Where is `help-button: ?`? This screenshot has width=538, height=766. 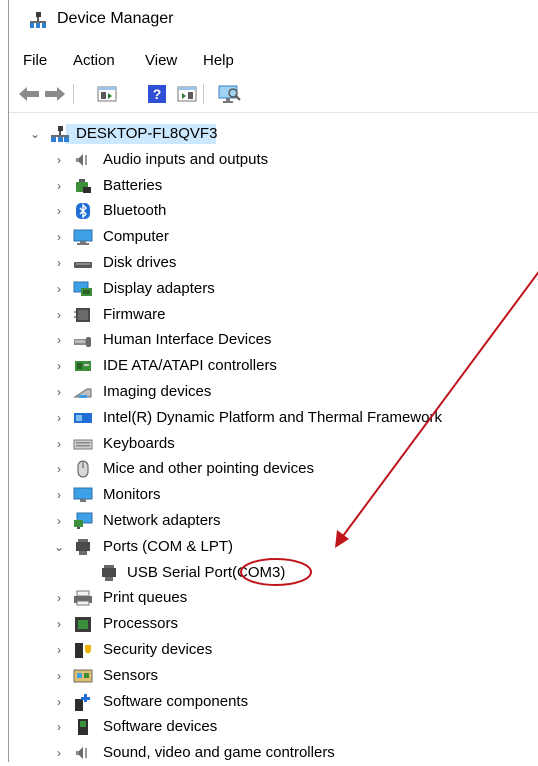
help-button: ? is located at coordinates (157, 94).